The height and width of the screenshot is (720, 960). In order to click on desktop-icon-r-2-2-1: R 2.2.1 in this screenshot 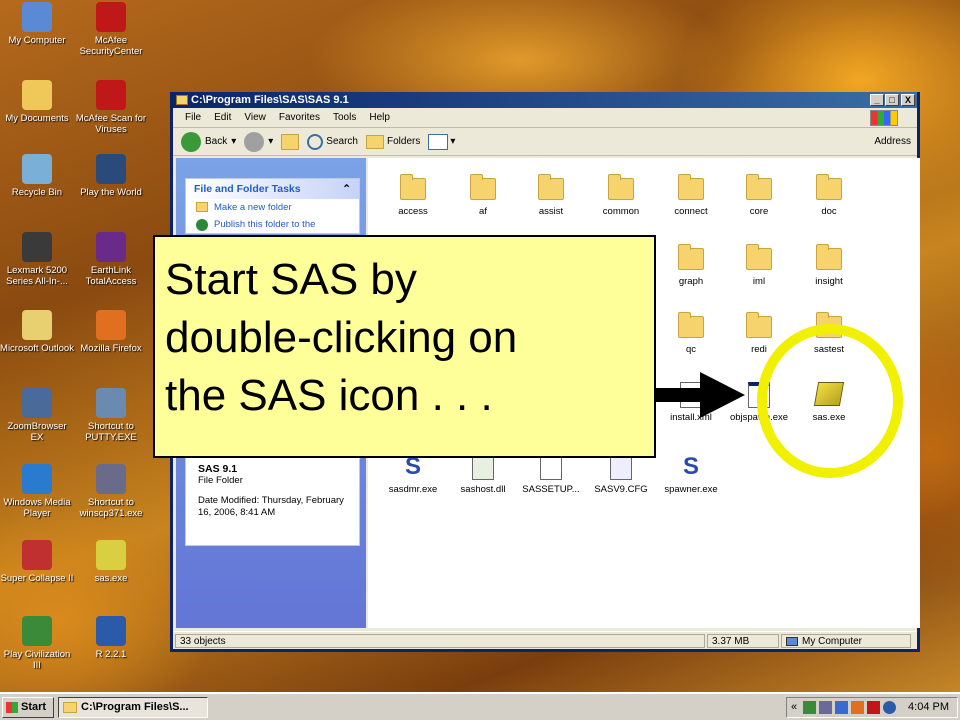, I will do `click(111, 638)`.